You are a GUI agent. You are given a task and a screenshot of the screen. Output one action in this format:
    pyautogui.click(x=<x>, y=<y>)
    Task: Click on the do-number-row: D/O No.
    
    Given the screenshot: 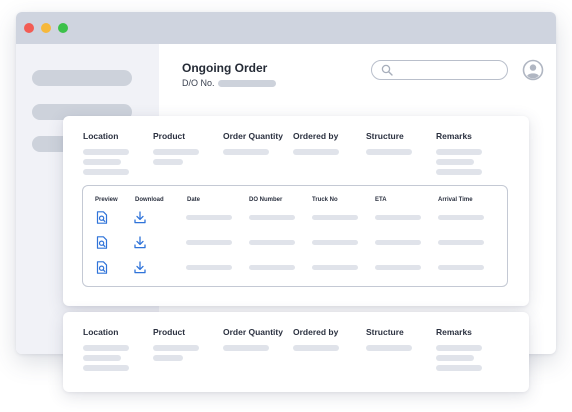 What is the action you would take?
    pyautogui.click(x=229, y=83)
    